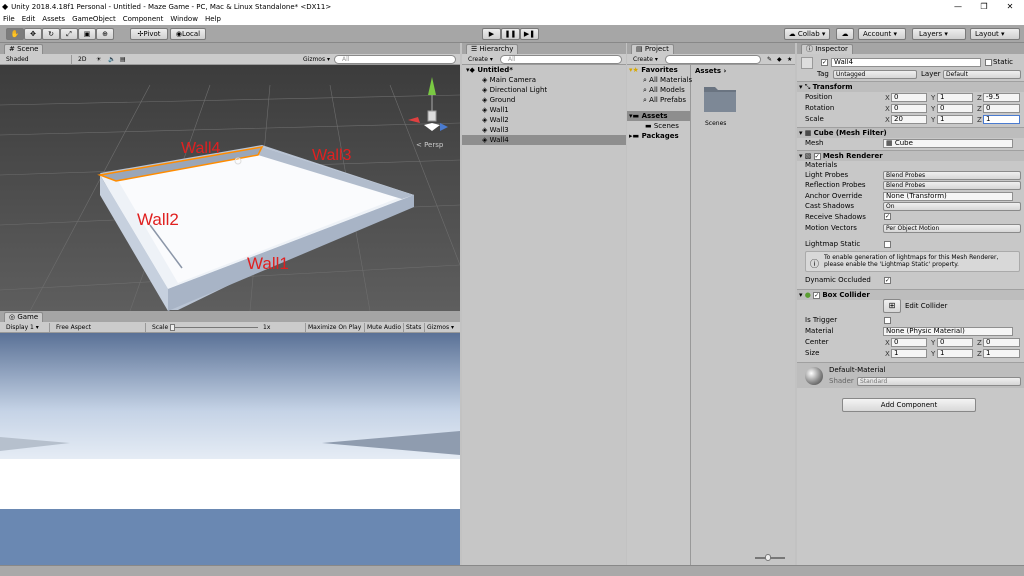  Describe the element at coordinates (768, 557) in the screenshot. I see `icon-size-slider-thumb` at that location.